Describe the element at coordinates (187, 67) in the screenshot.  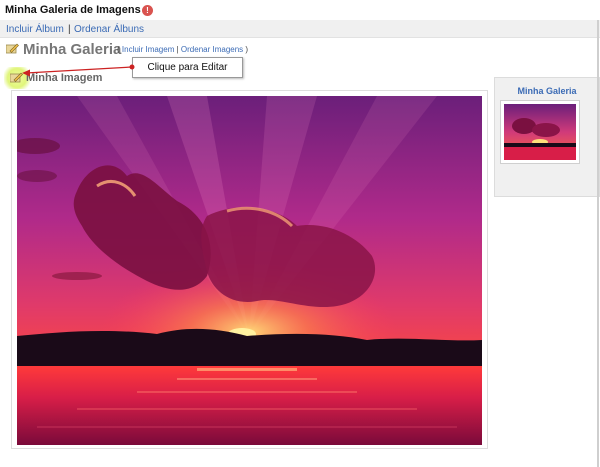
I see `edit-tooltip: Clique para Editar` at that location.